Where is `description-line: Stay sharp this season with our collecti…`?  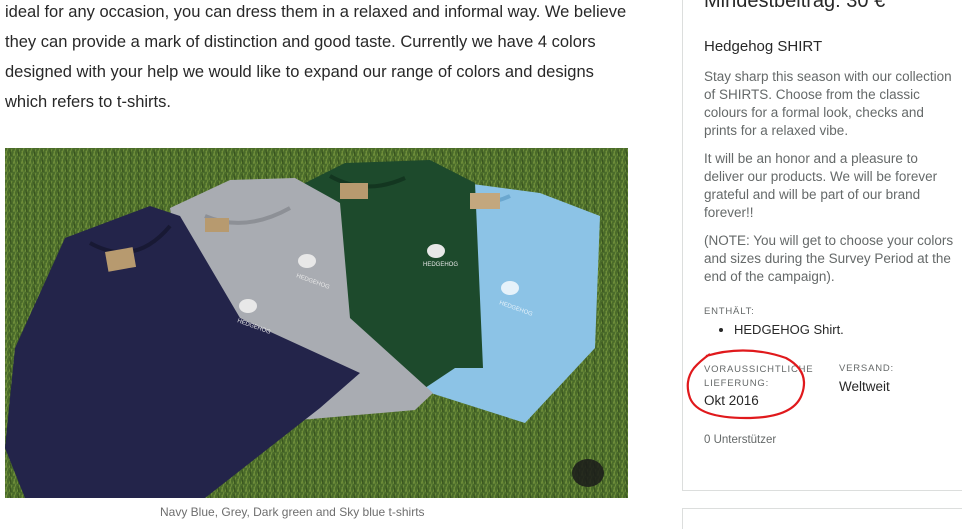
description-line: Stay sharp this season with our collecti… is located at coordinates (828, 76).